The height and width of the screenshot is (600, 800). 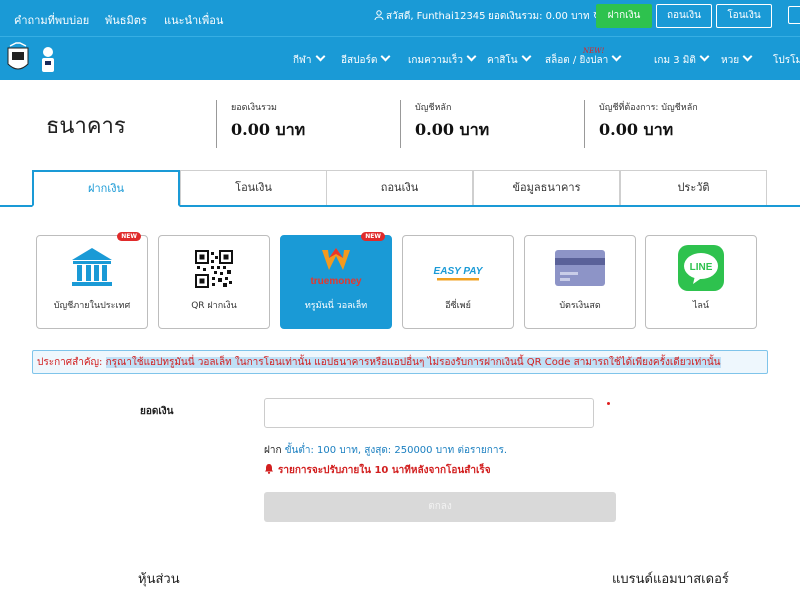 I want to click on method-qr-deposit: QR ฝากเงิน, so click(x=214, y=282).